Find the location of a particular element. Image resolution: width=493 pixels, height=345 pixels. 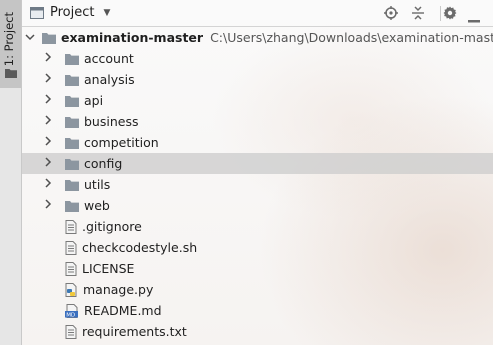

folder-label: utils is located at coordinates (97, 184).